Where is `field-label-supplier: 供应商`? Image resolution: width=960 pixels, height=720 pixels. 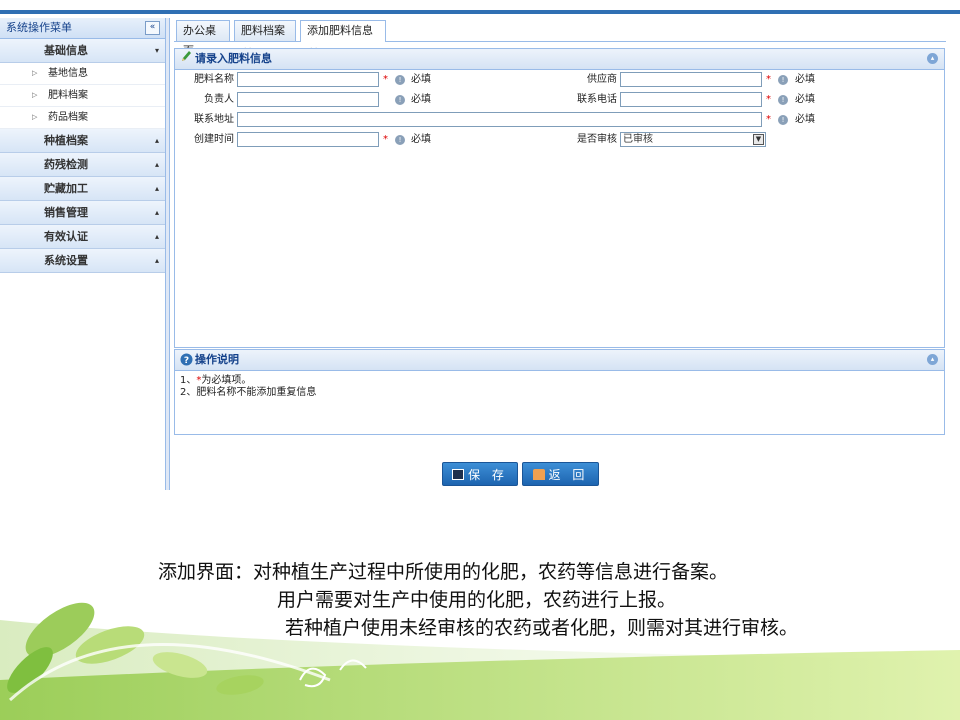 field-label-supplier: 供应商 is located at coordinates (602, 79).